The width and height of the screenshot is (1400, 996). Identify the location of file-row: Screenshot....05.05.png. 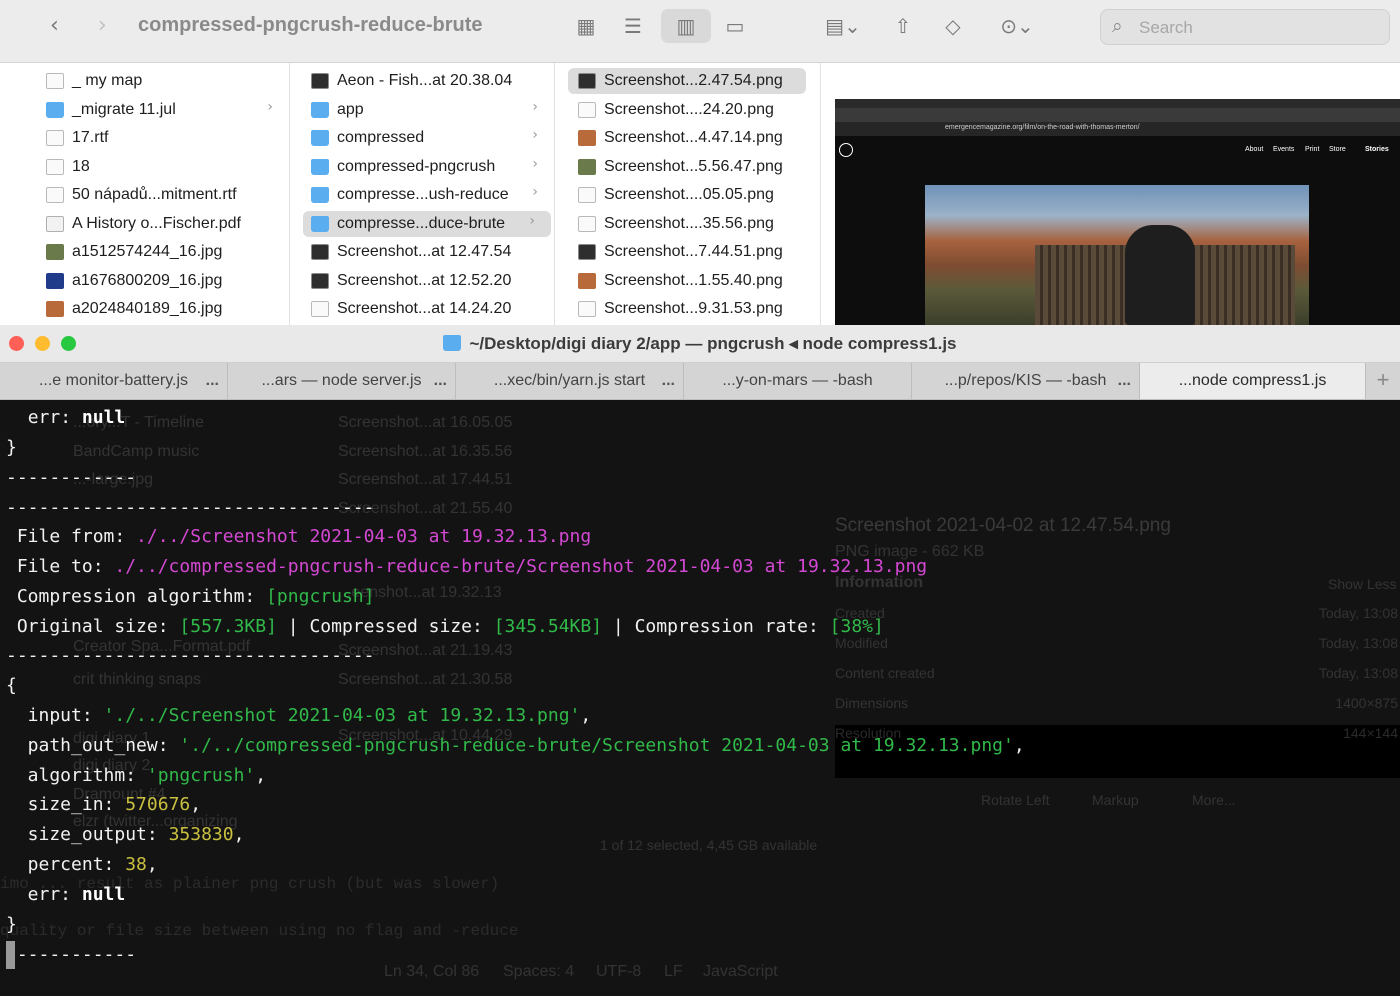
(689, 195).